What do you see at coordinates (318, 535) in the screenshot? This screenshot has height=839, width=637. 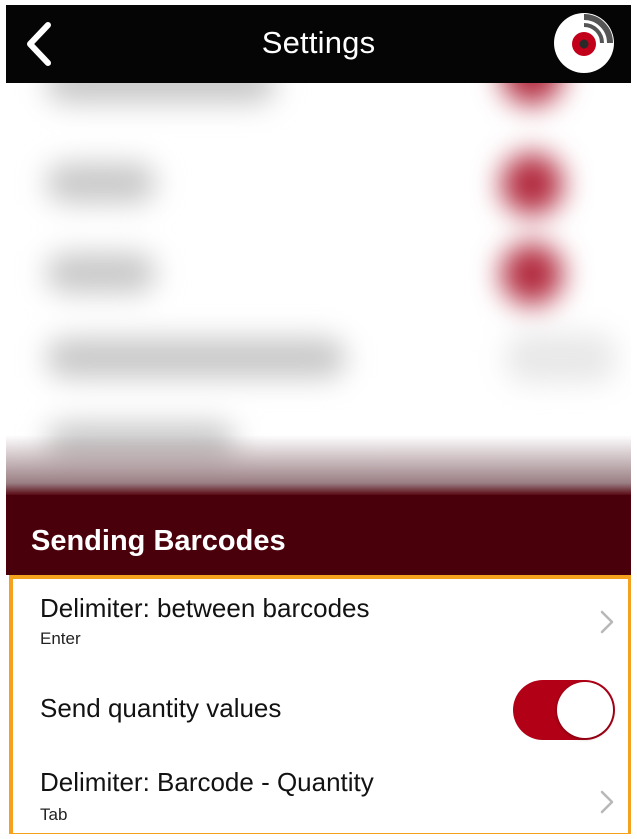 I see `section-header: Sending Barcodes` at bounding box center [318, 535].